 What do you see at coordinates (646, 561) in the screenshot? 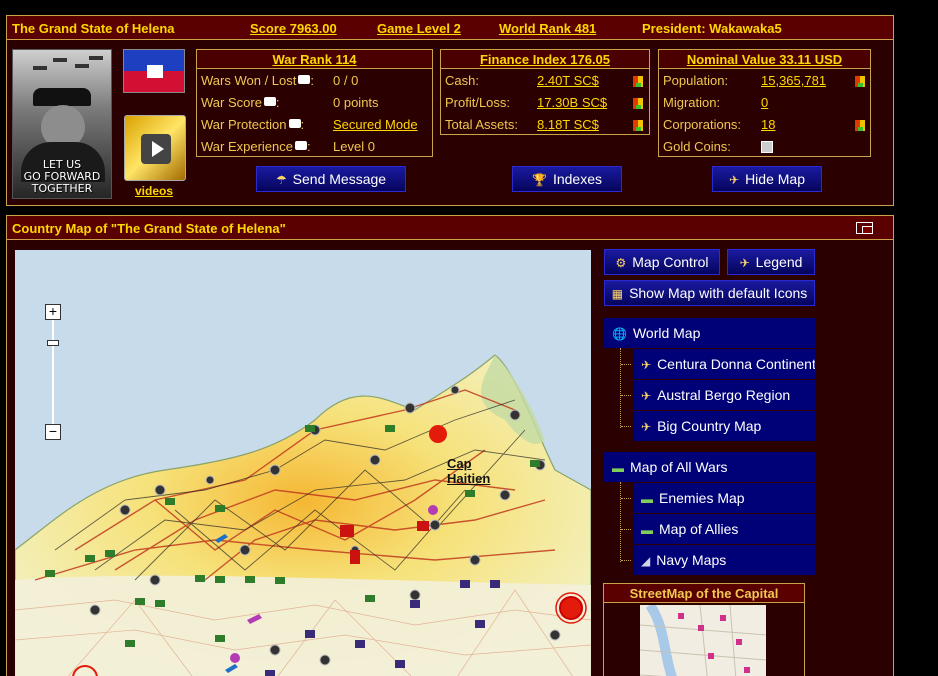
I see `ship-icon: ◢` at bounding box center [646, 561].